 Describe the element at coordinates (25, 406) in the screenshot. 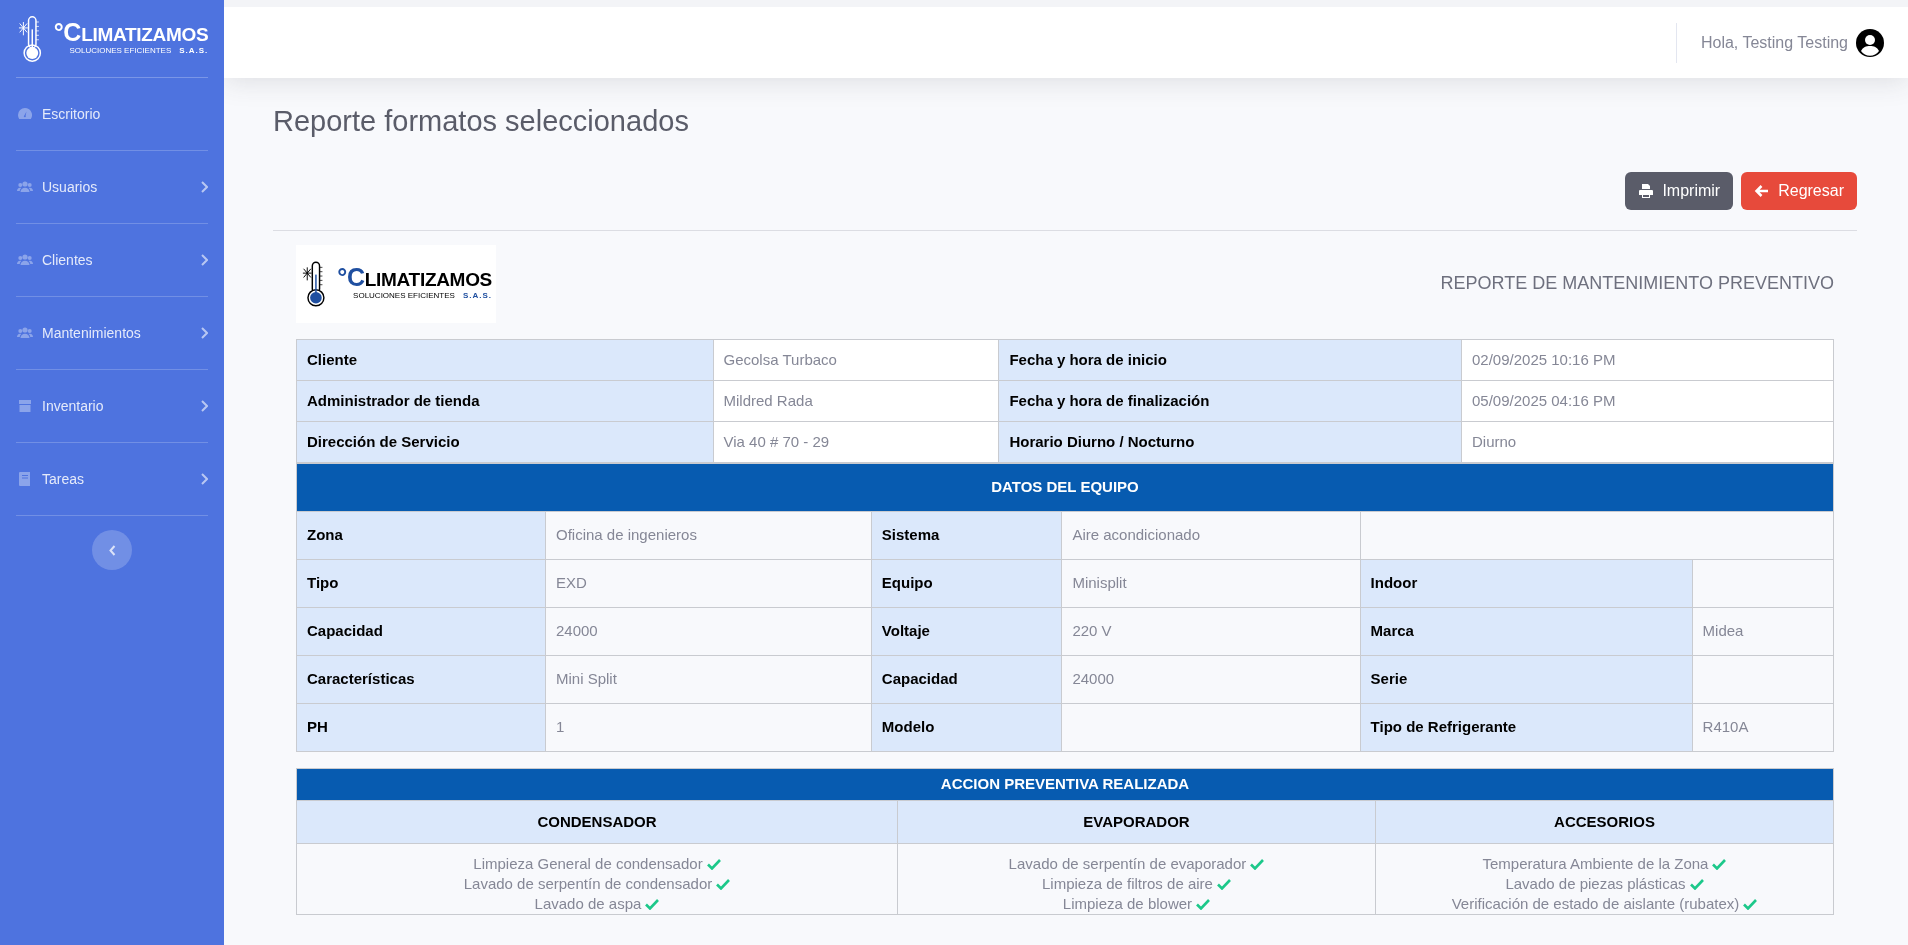

I see `box-icon` at that location.